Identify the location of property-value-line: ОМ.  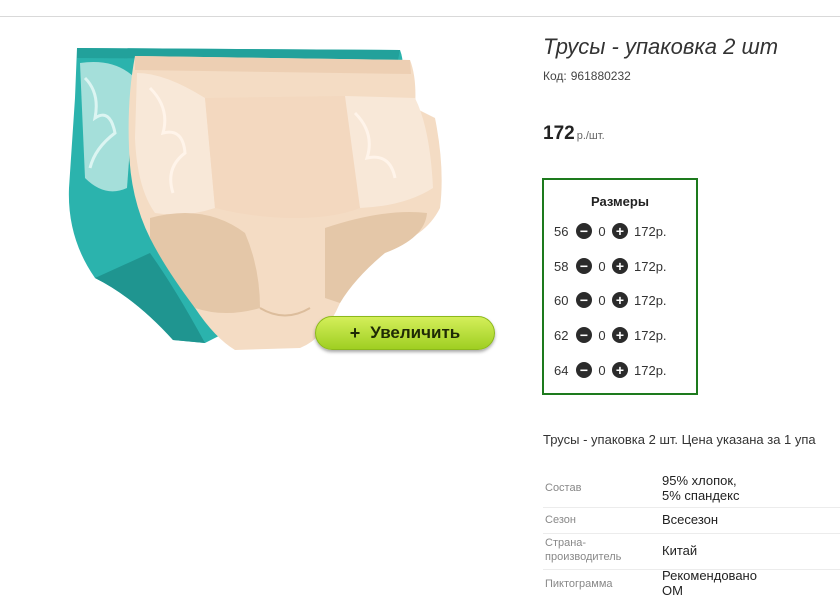
(672, 590).